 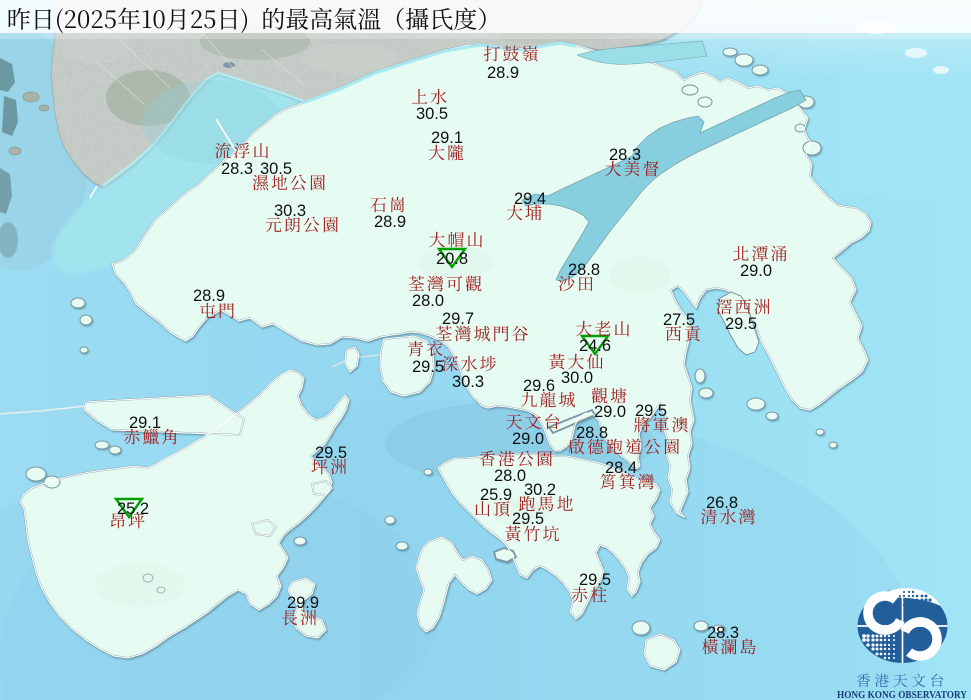 I want to click on svg-text: 29.6, so click(x=539, y=386).